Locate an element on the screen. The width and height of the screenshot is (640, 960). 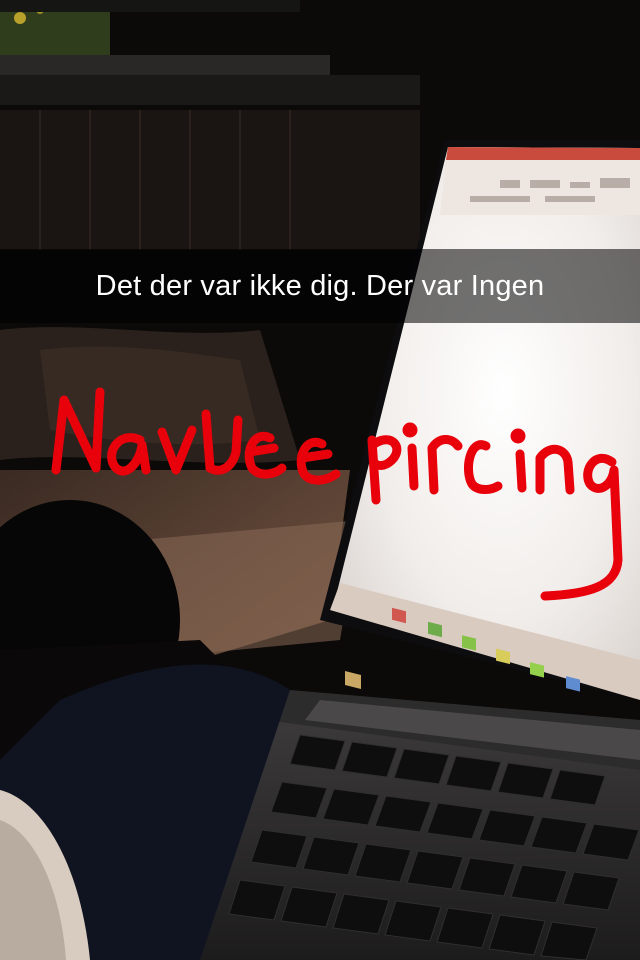
caption-bar: Det der var ikke dig. Der var Ingen is located at coordinates (320, 286).